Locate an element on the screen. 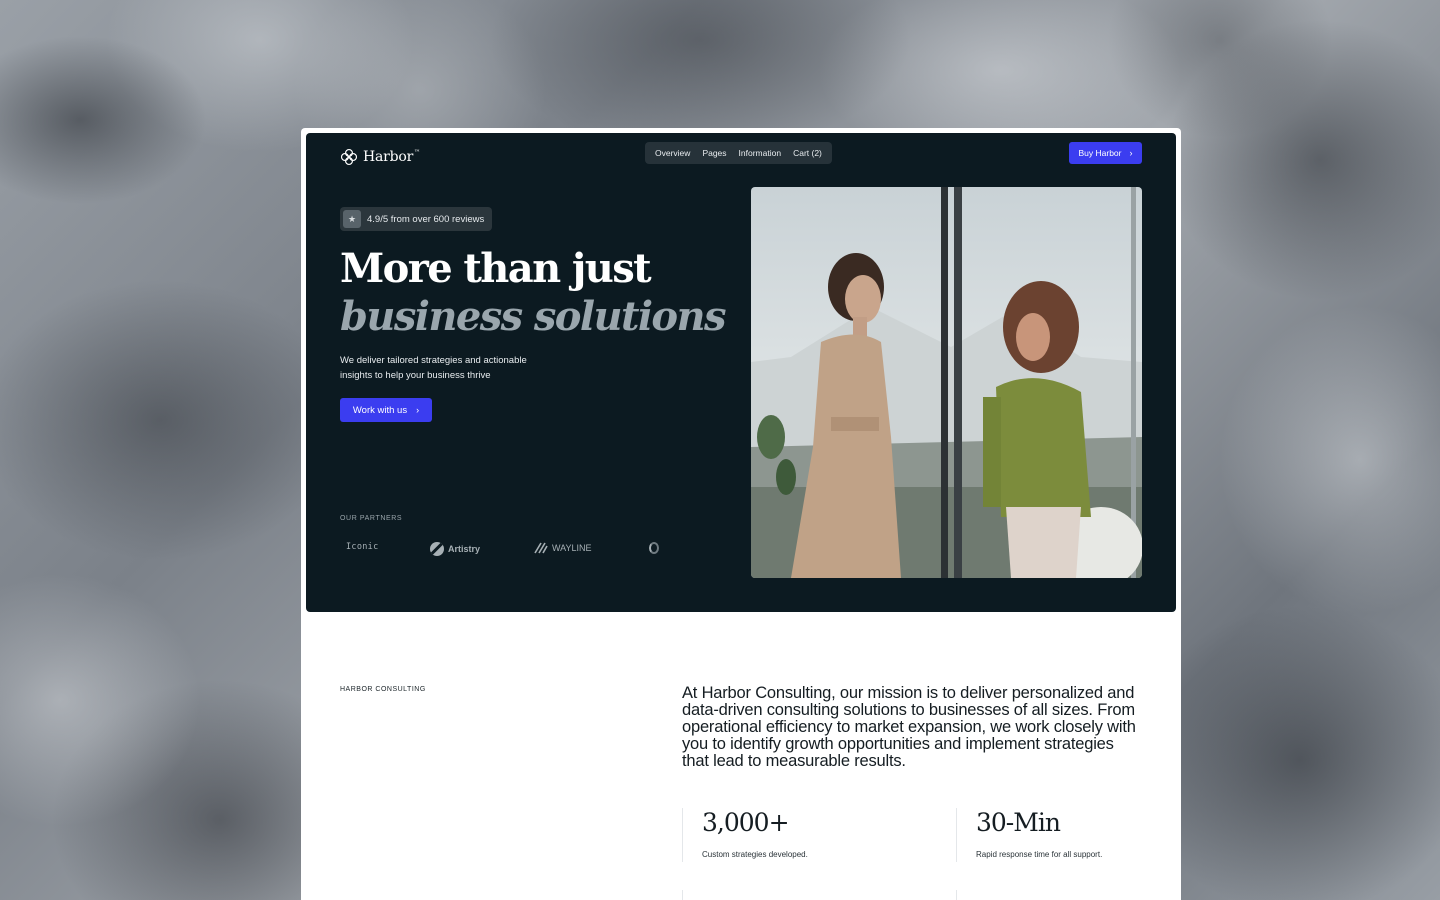  rating-text: 4.9/5 from over 600 reviews is located at coordinates (426, 219).